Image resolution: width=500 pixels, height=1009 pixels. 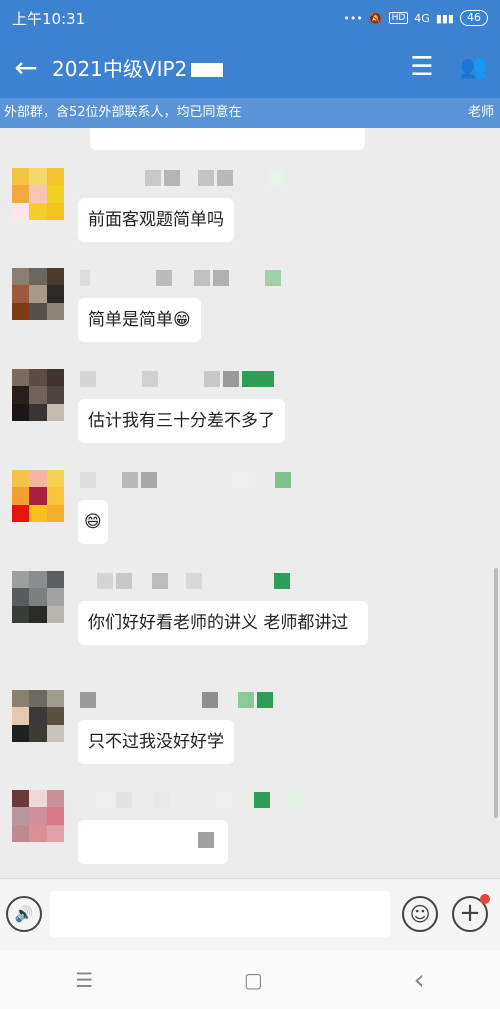 I want to click on message-bubble: 简单是简单😁, so click(x=139, y=320).